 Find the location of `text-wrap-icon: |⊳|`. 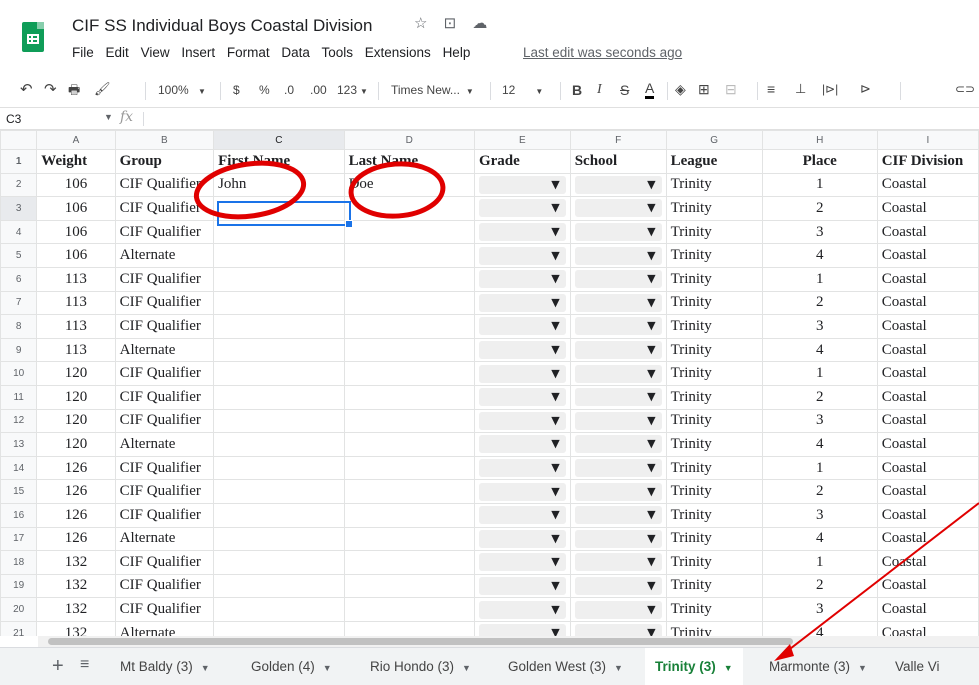

text-wrap-icon: |⊳| is located at coordinates (830, 89).